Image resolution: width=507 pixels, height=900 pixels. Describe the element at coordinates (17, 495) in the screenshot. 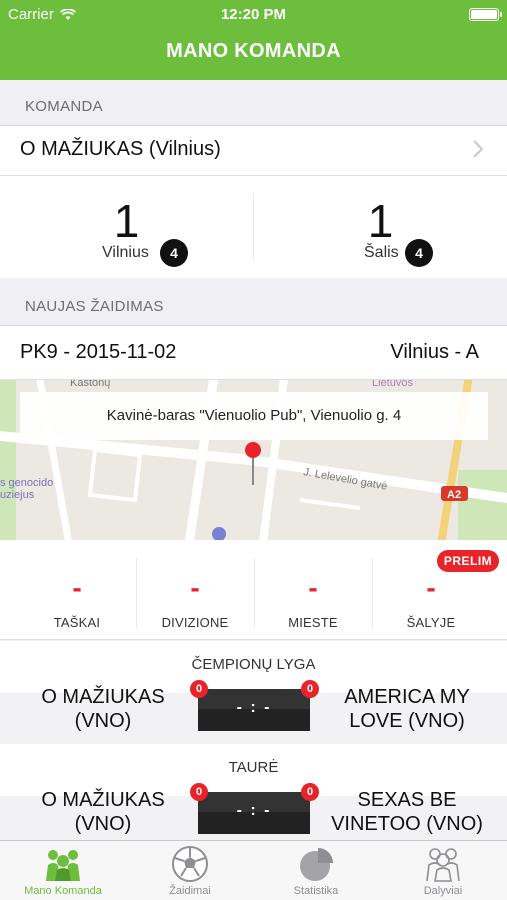

I see `map-museum-label-2: uziejus` at that location.